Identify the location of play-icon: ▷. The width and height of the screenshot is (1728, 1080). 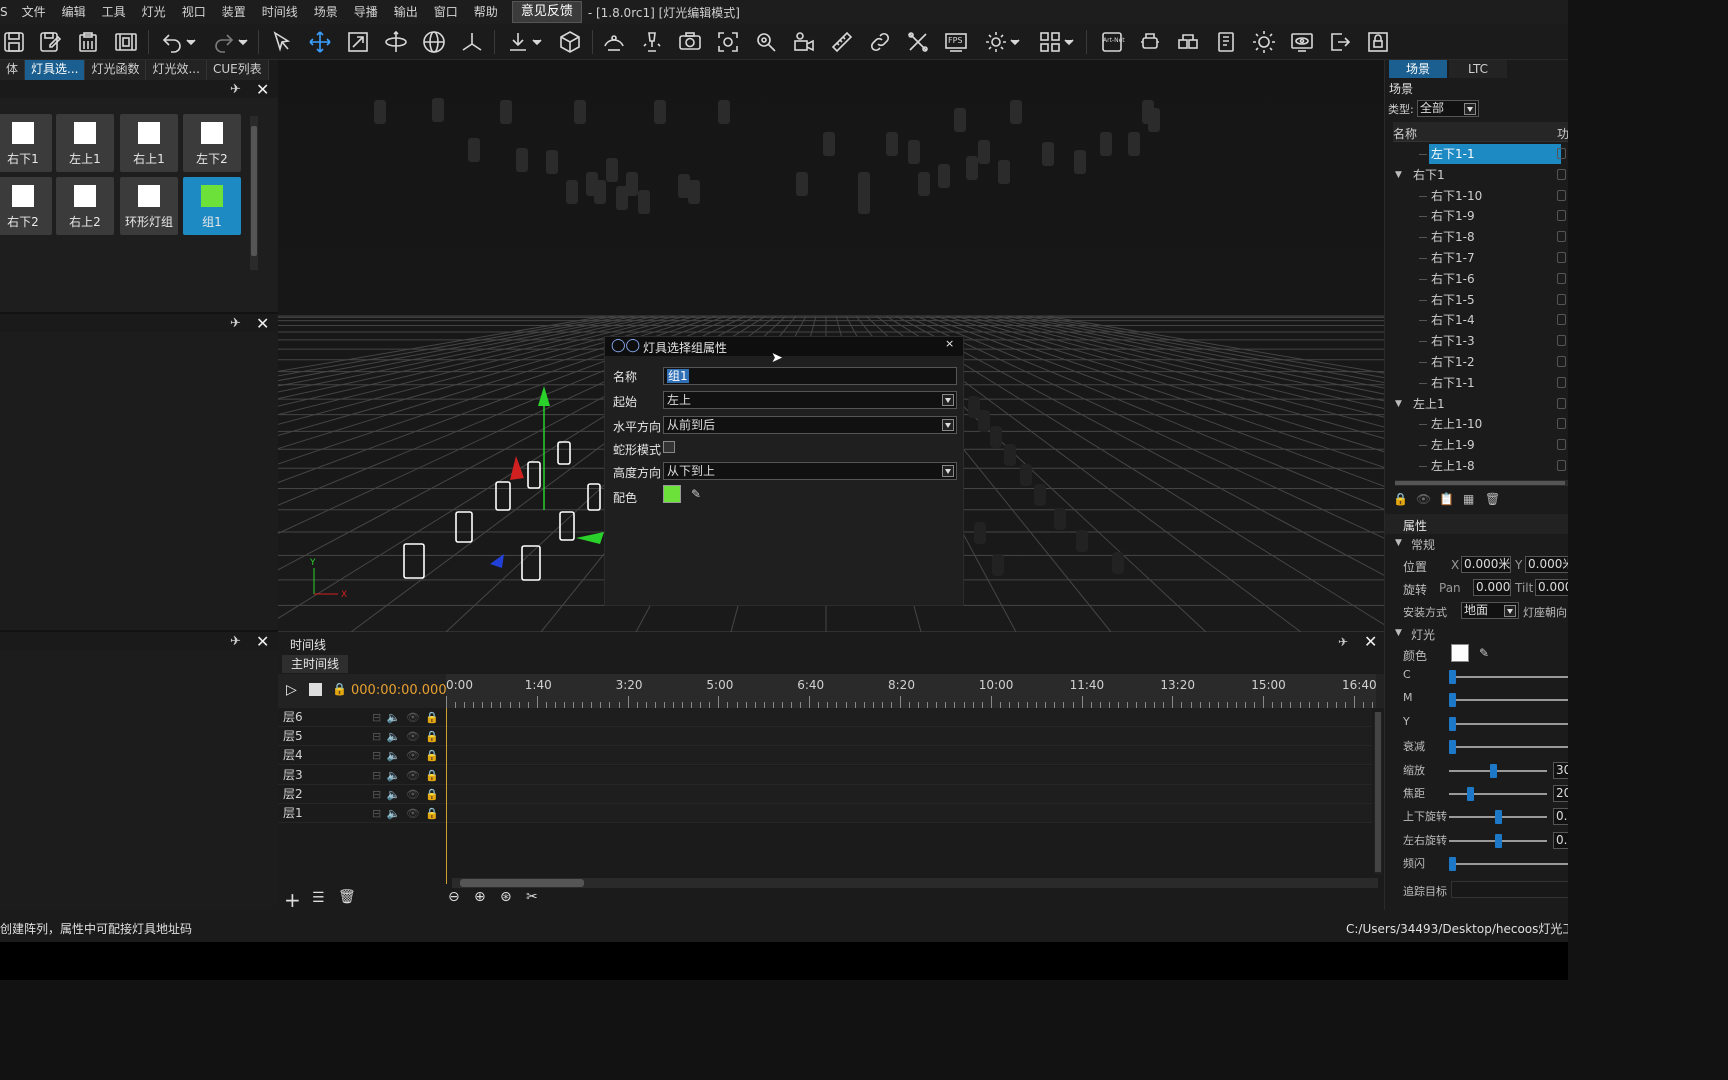
(291, 690).